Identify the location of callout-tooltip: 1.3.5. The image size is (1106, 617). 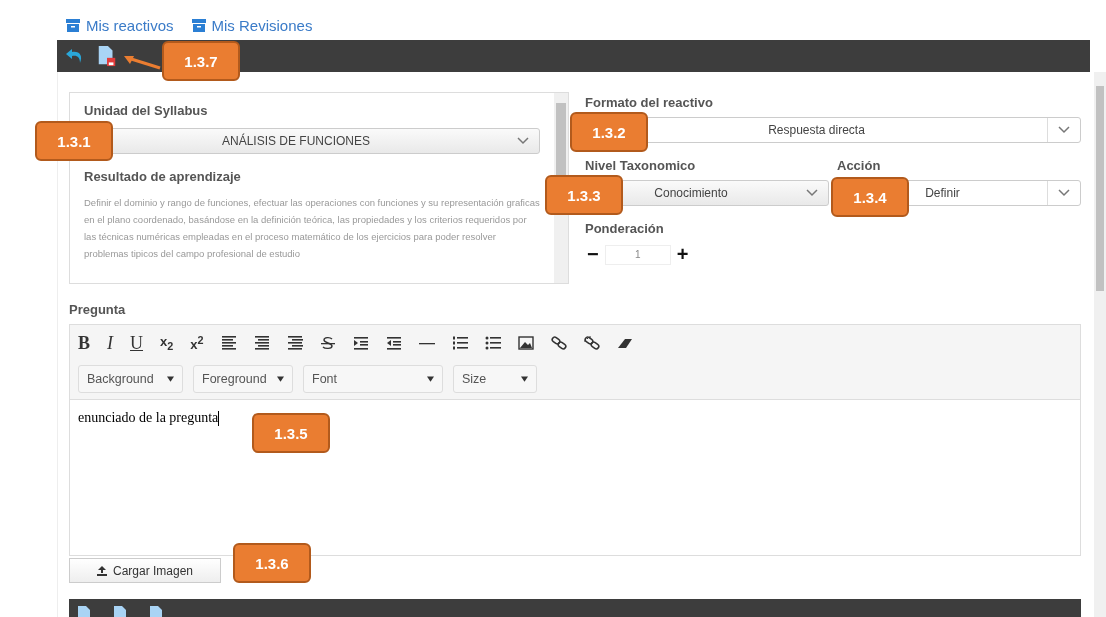
(291, 433).